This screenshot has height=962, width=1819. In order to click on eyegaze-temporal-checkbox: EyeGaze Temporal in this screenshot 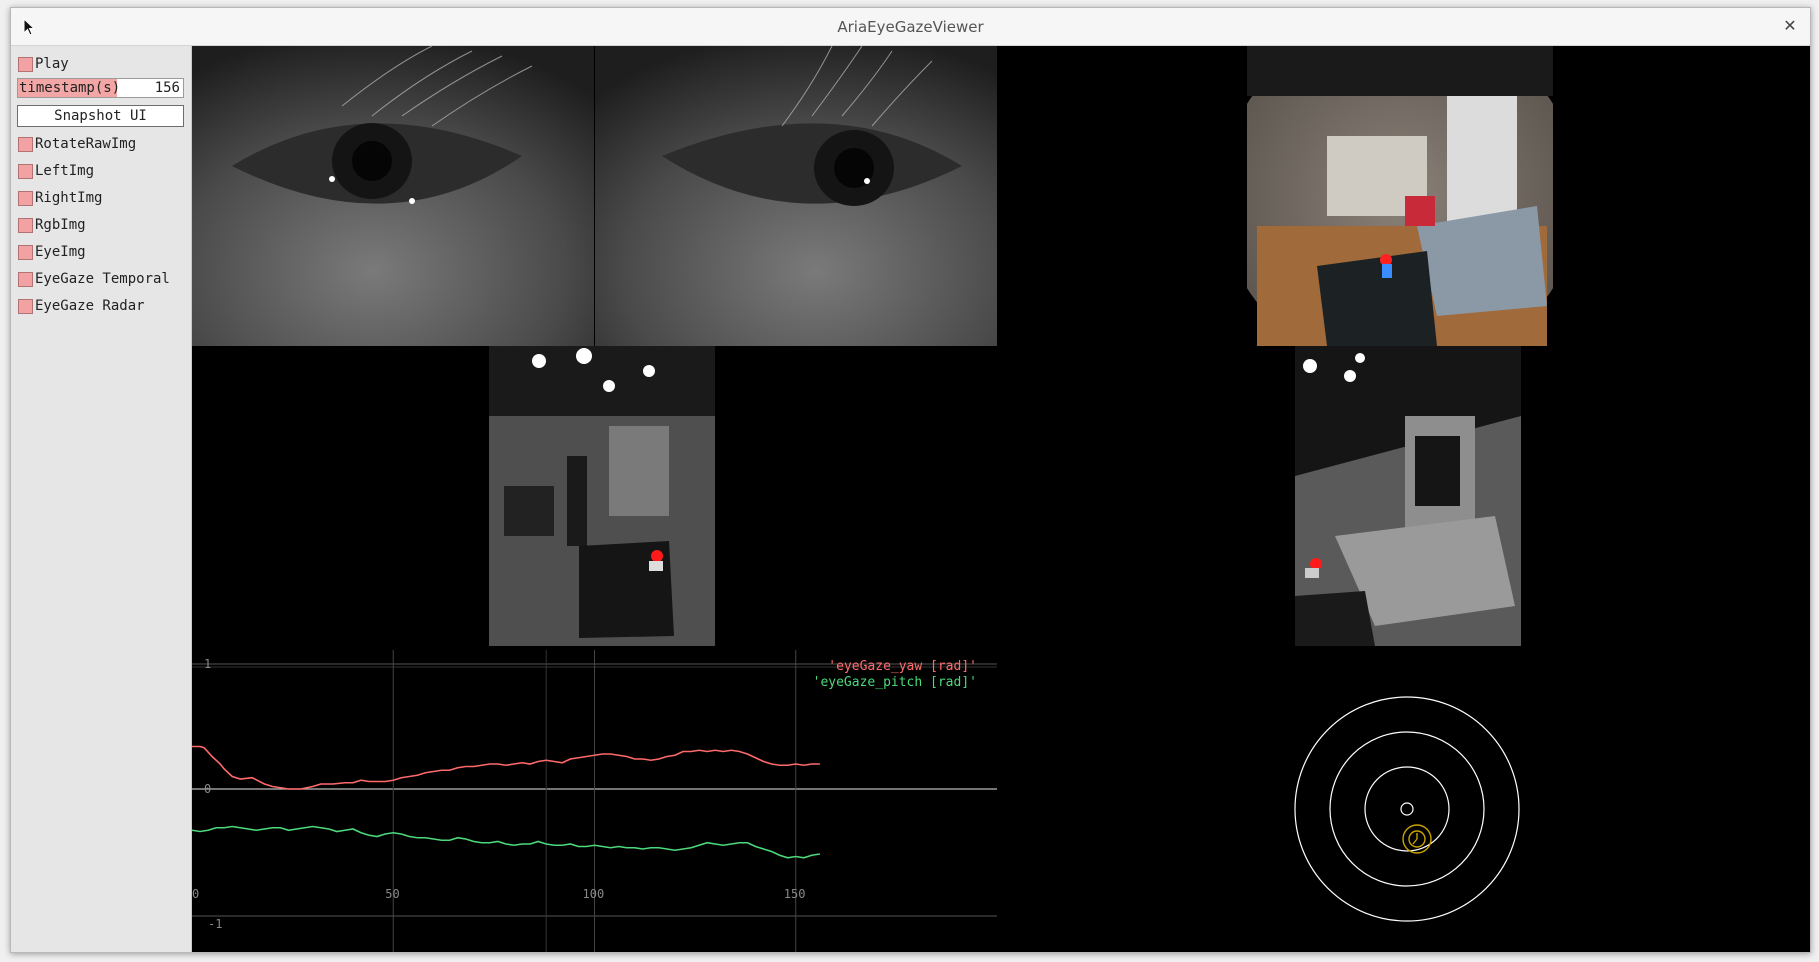, I will do `click(94, 279)`.